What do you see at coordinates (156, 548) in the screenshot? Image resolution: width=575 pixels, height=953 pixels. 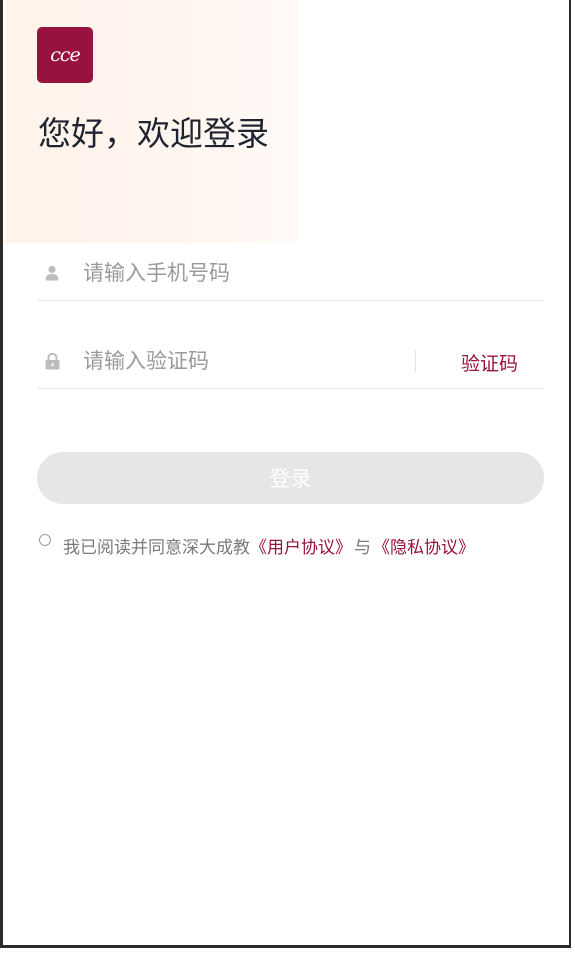 I see `agreement-prefix: 我已阅读并同意深大成教` at bounding box center [156, 548].